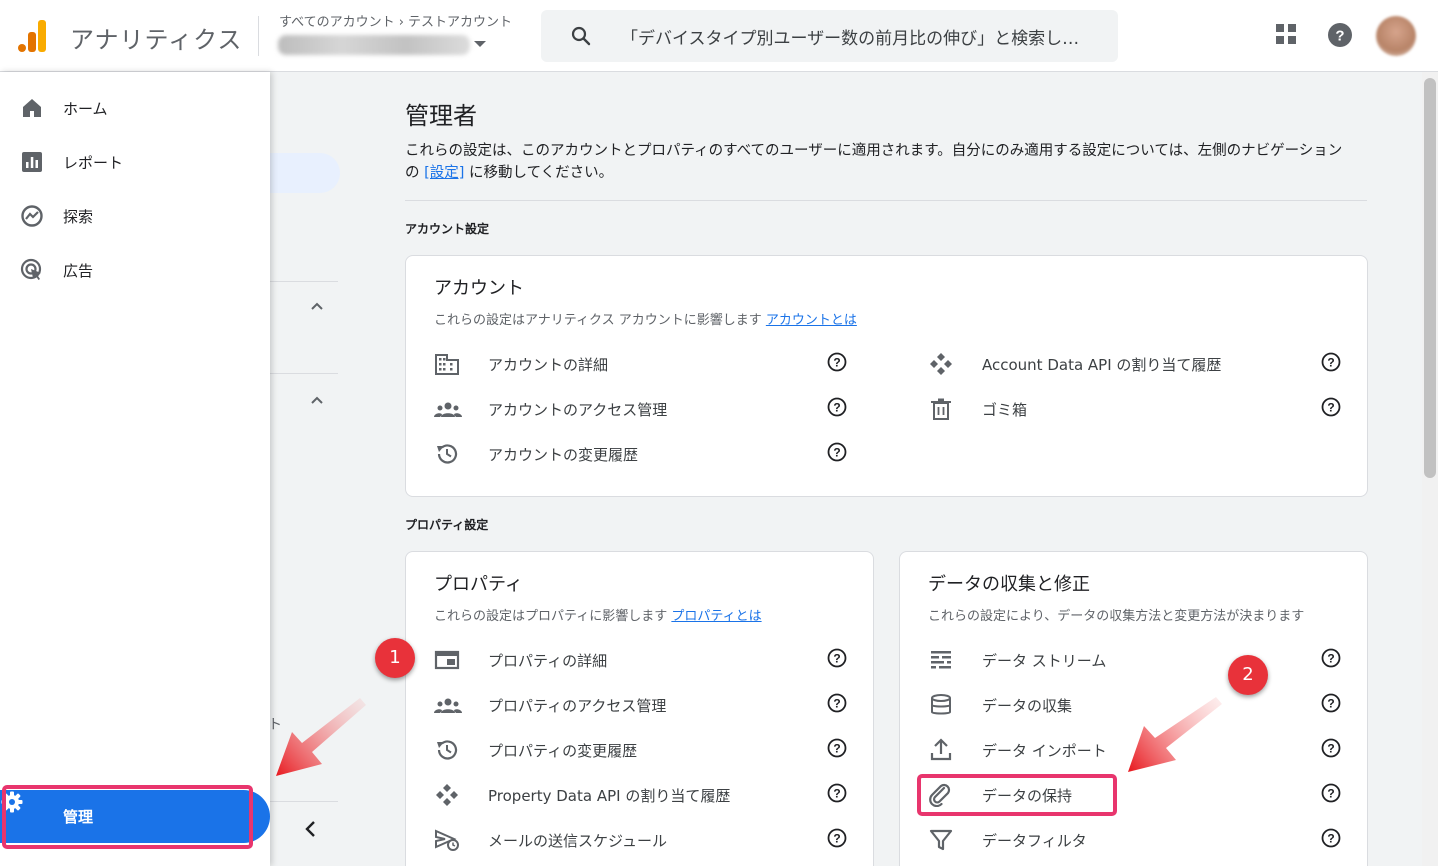 The image size is (1438, 866). Describe the element at coordinates (641, 705) in the screenshot. I see `list-item-property-access: プロパティのアクセス管理 ?` at that location.